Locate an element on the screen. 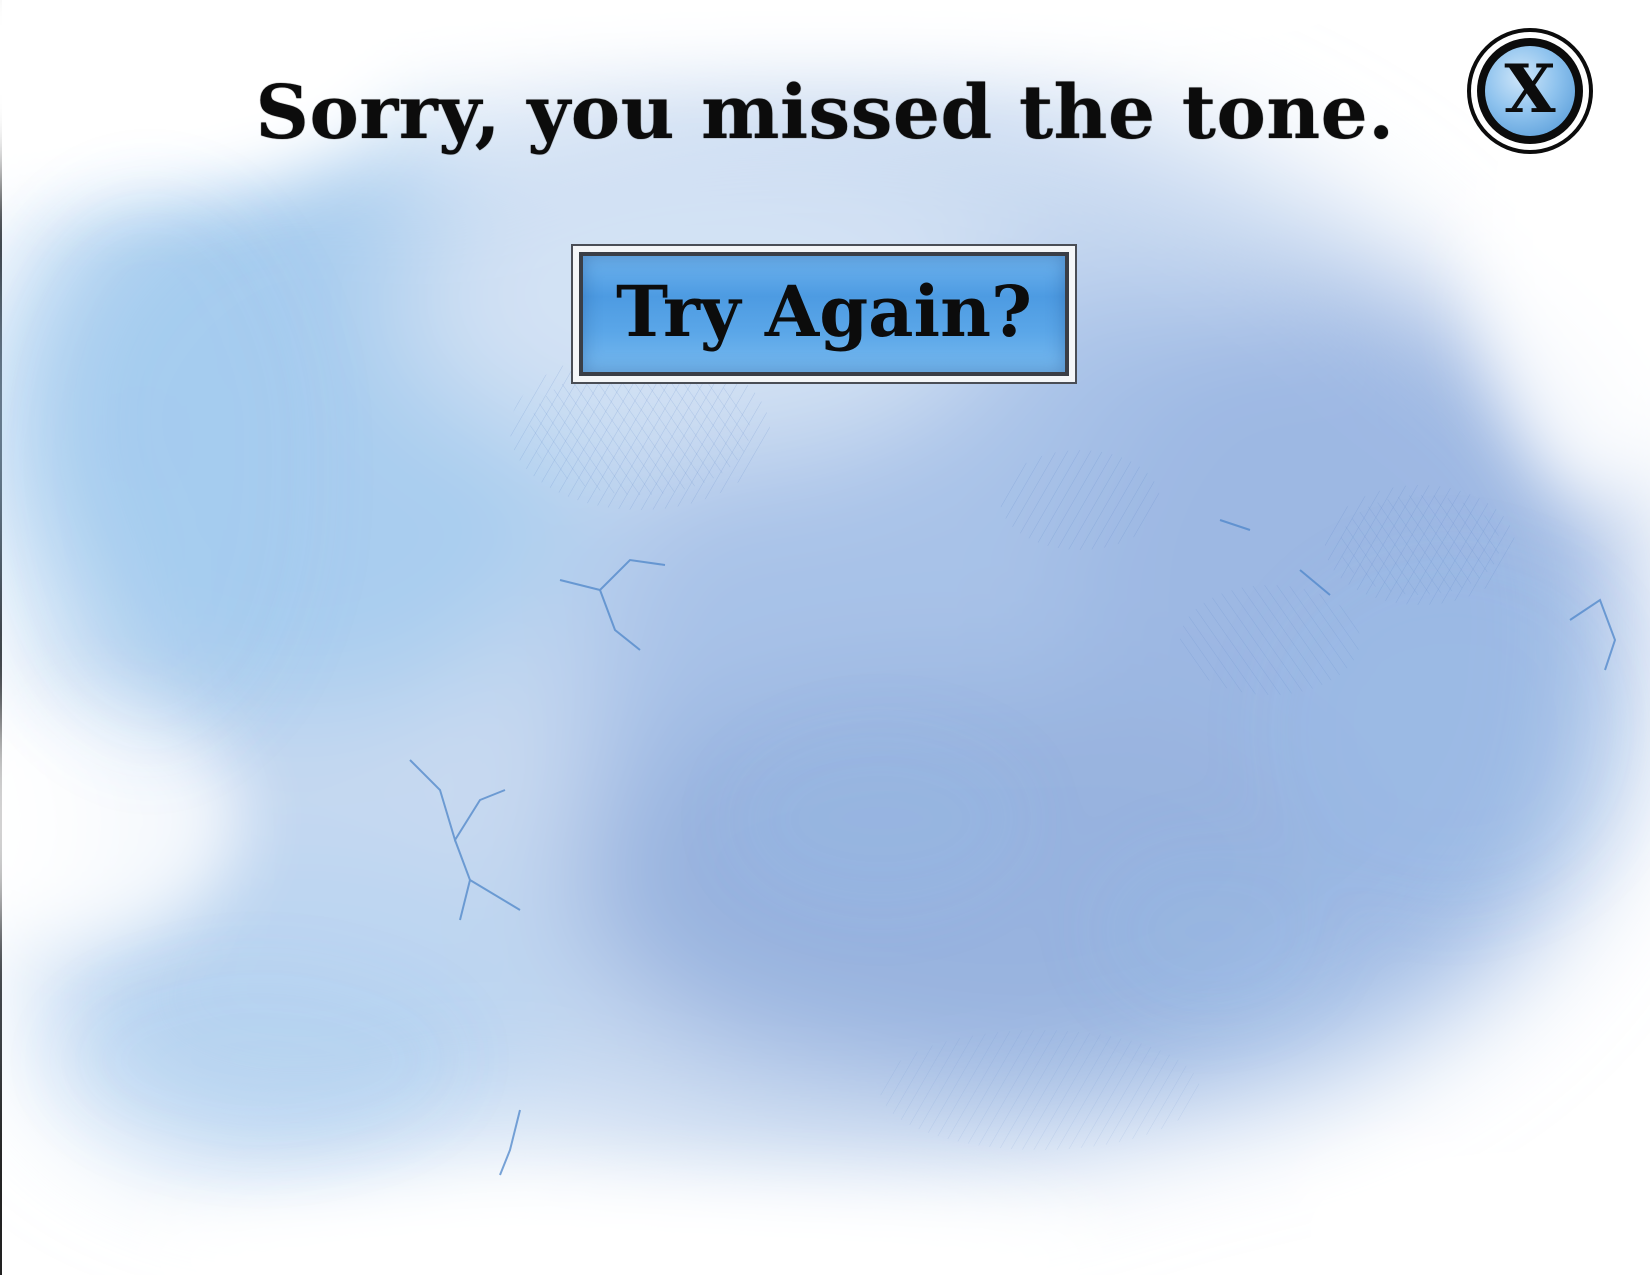 The height and width of the screenshot is (1275, 1650). close-button-label: X is located at coordinates (1530, 89).